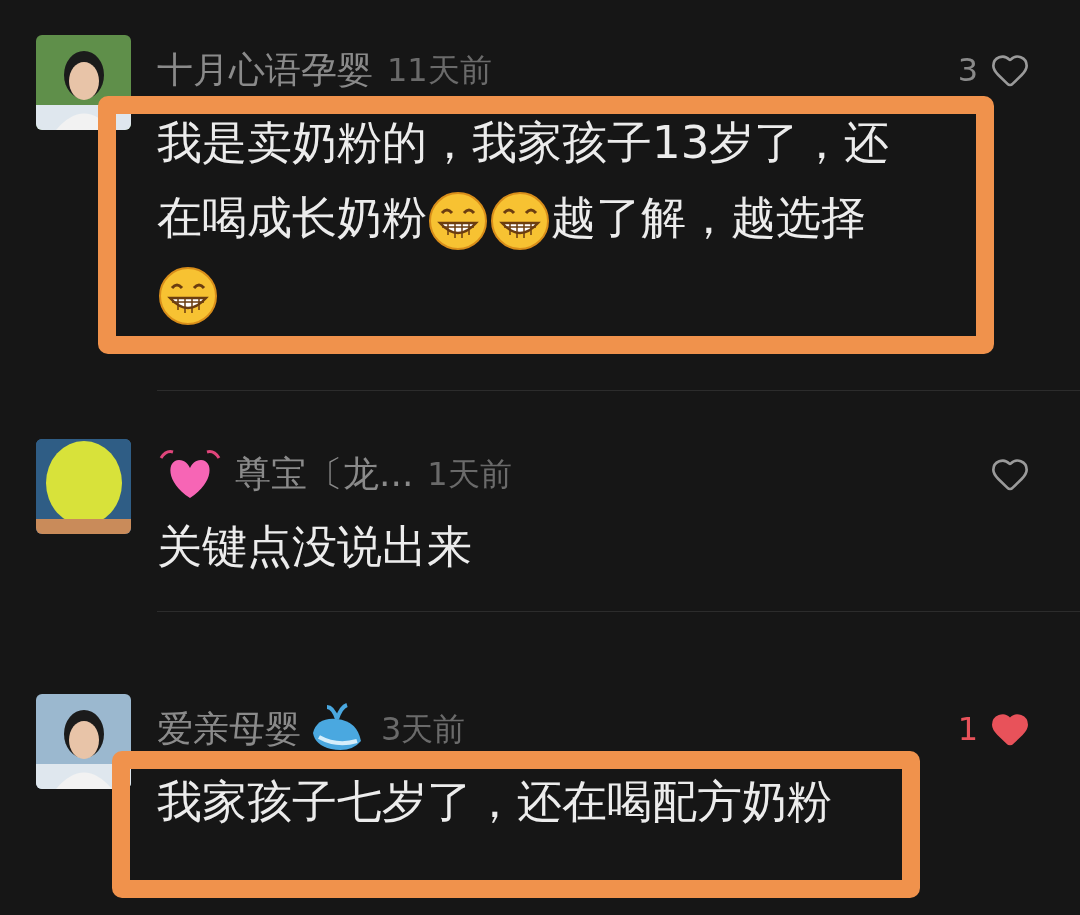  I want to click on like-count: 3, so click(967, 70).